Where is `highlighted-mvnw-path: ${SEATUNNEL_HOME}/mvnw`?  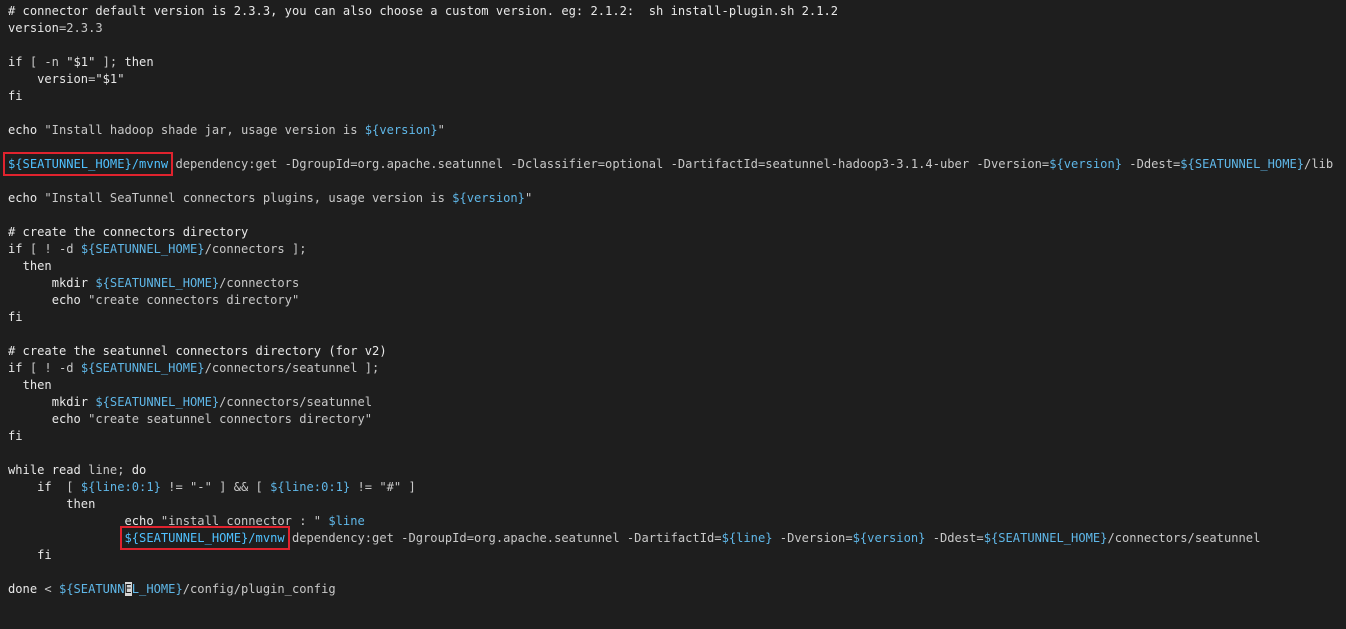
highlighted-mvnw-path: ${SEATUNNEL_HOME}/mvnw is located at coordinates (204, 538).